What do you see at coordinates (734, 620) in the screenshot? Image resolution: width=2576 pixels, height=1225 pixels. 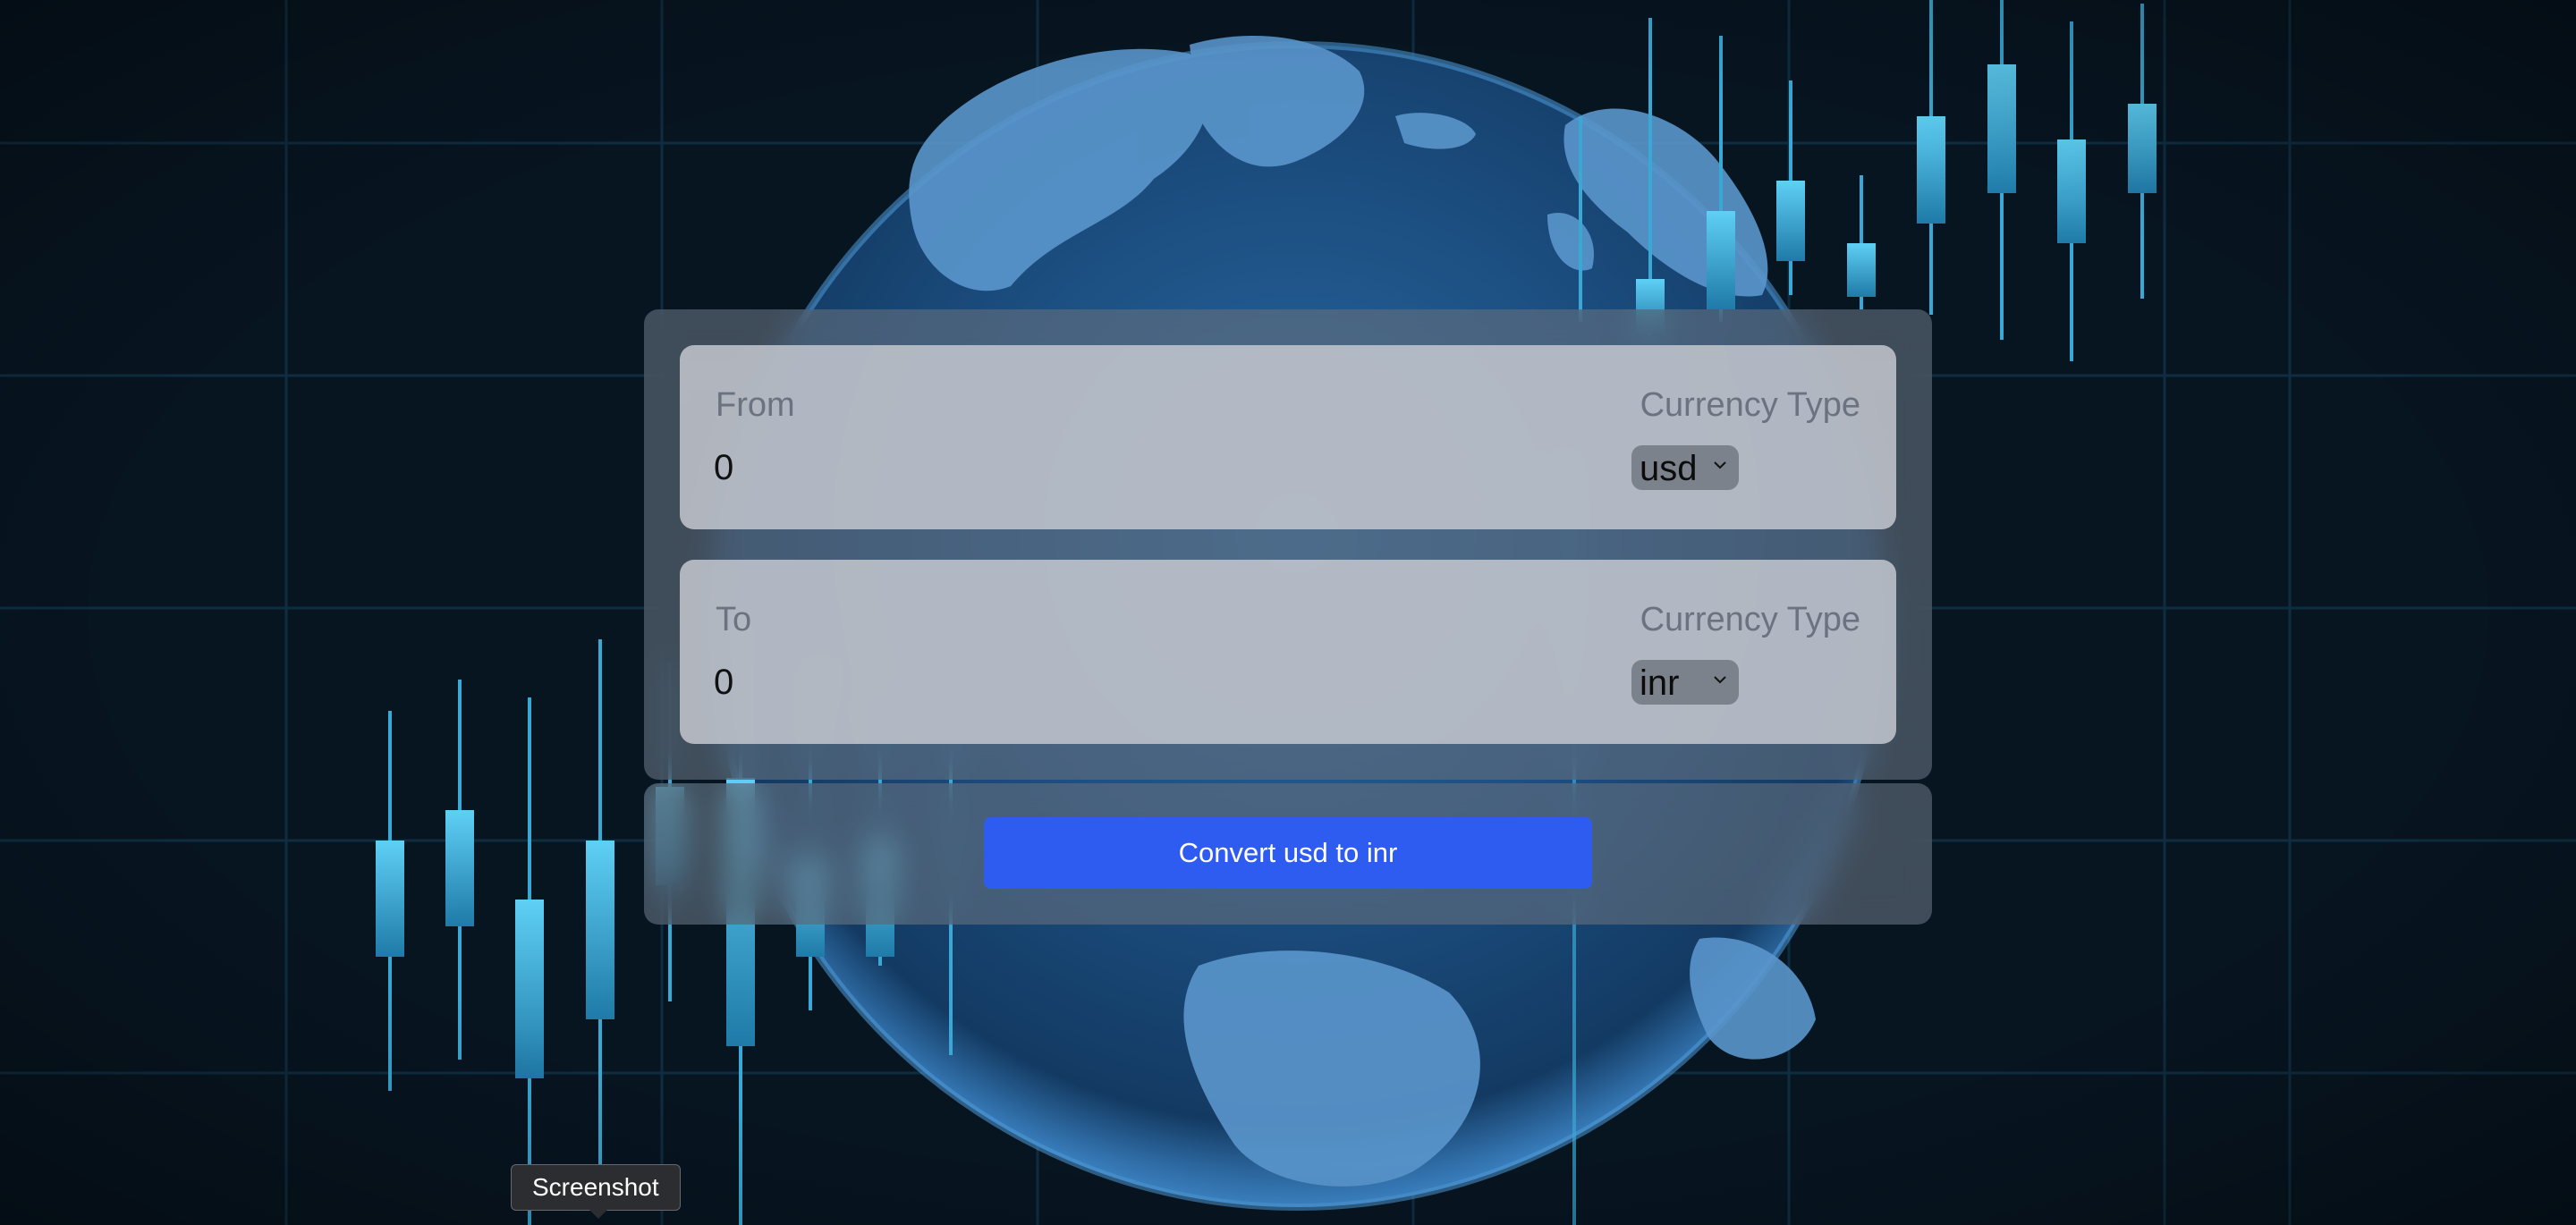 I see `to-label: To` at bounding box center [734, 620].